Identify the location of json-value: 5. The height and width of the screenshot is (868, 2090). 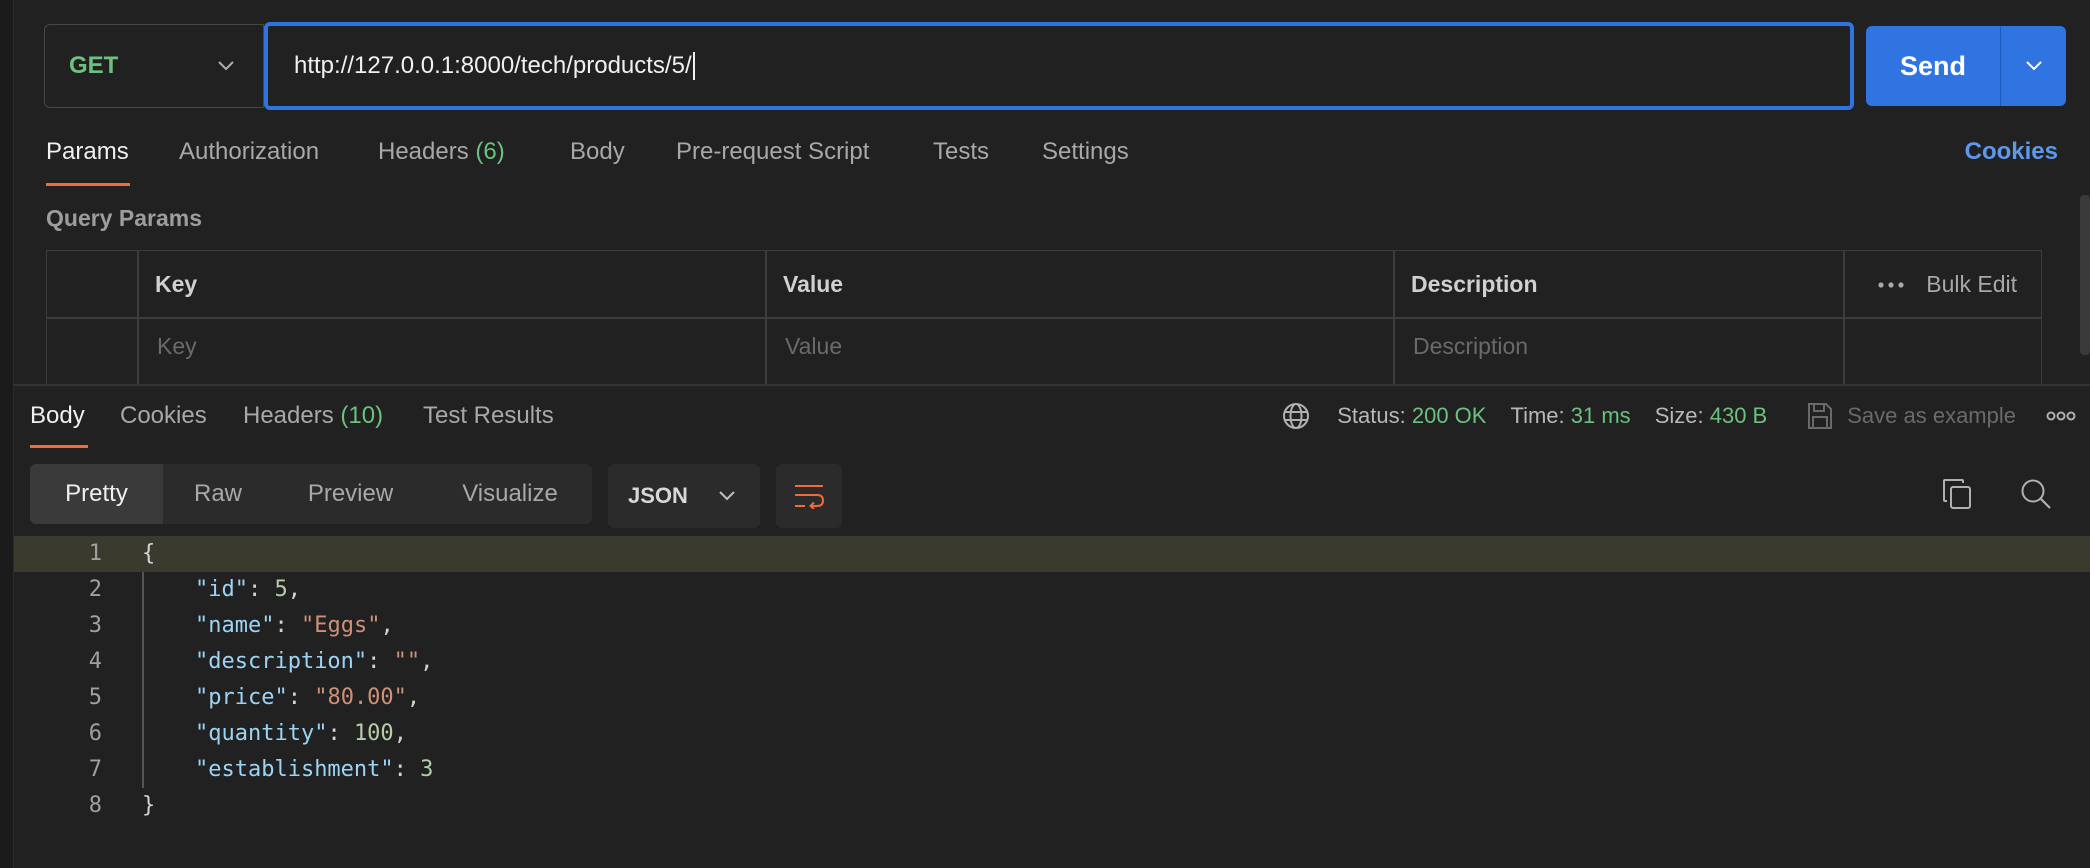
(281, 589).